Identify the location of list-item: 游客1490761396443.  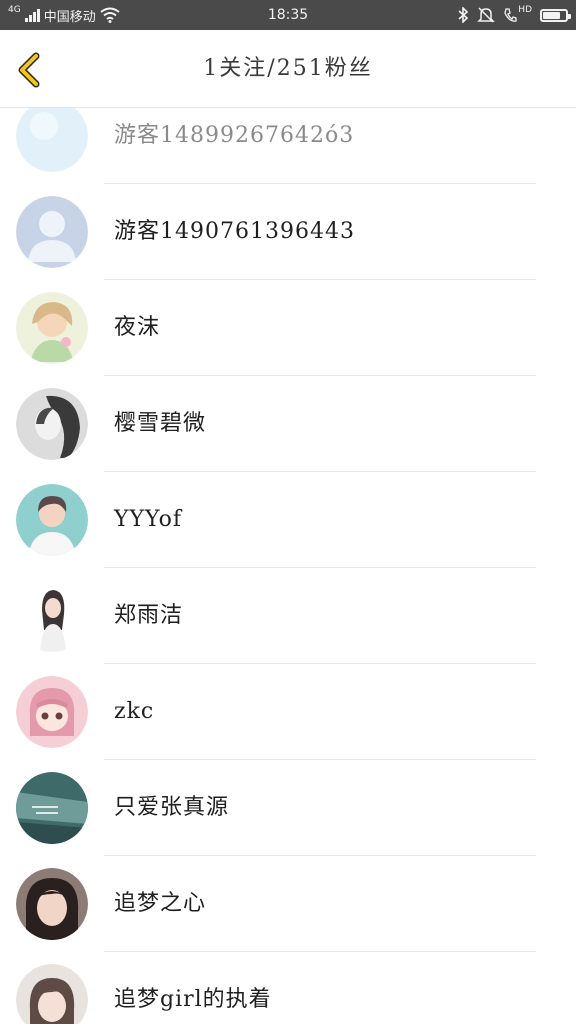
(288, 232).